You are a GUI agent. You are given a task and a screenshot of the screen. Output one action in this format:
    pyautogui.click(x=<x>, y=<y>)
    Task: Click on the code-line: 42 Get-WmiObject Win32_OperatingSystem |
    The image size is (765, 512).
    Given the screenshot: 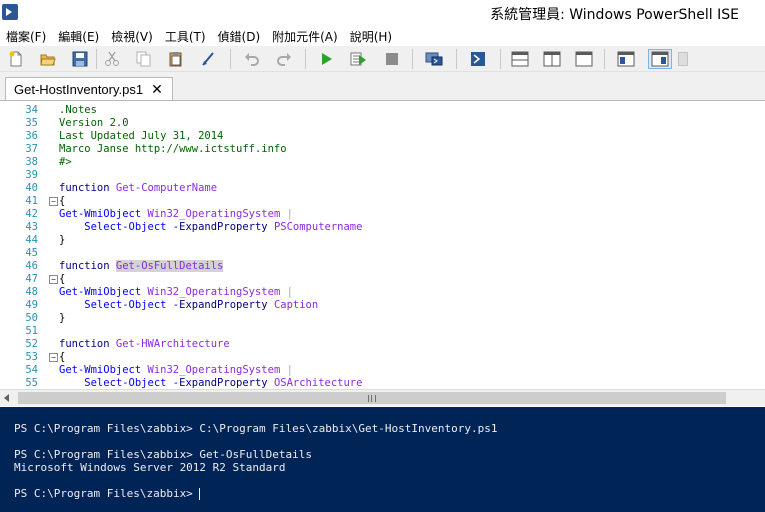 What is the action you would take?
    pyautogui.click(x=382, y=214)
    